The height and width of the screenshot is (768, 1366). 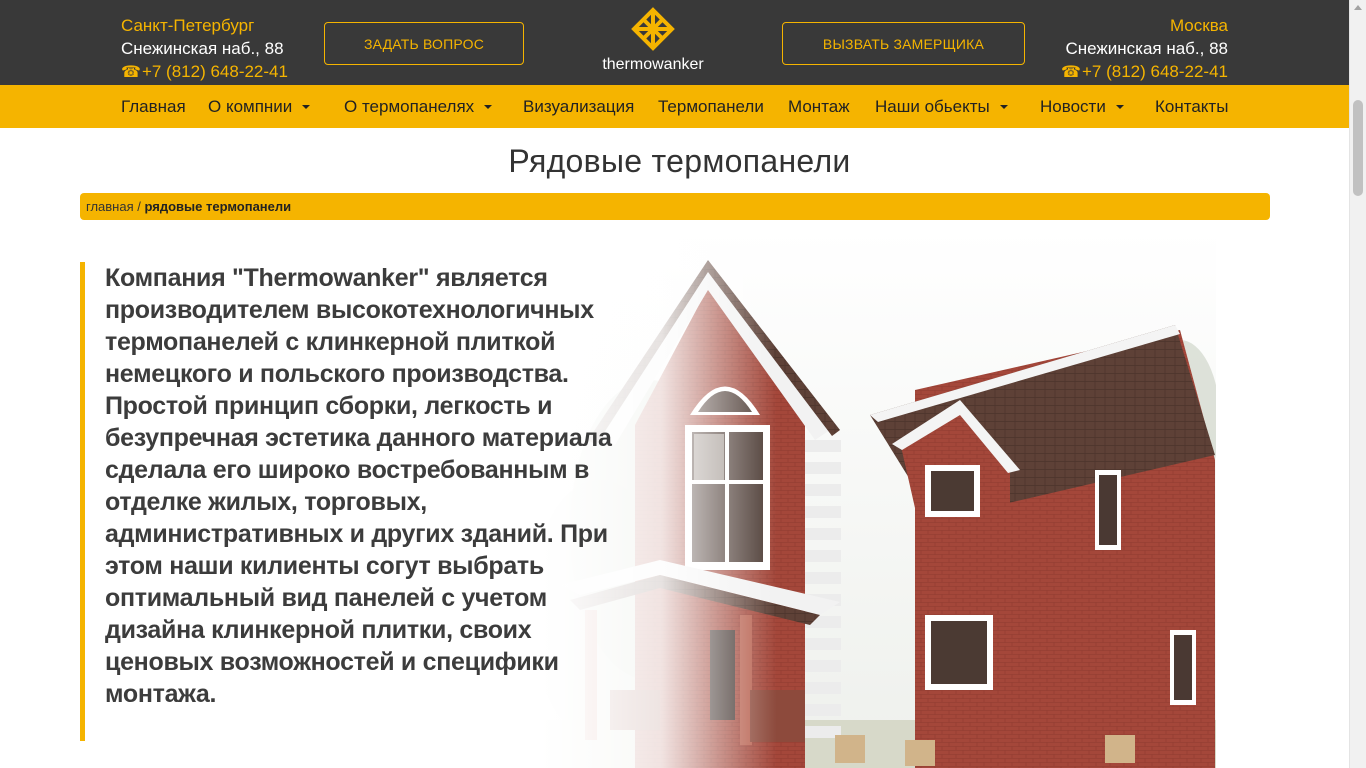 I want to click on nav-item-label: Визуализация, so click(x=579, y=106).